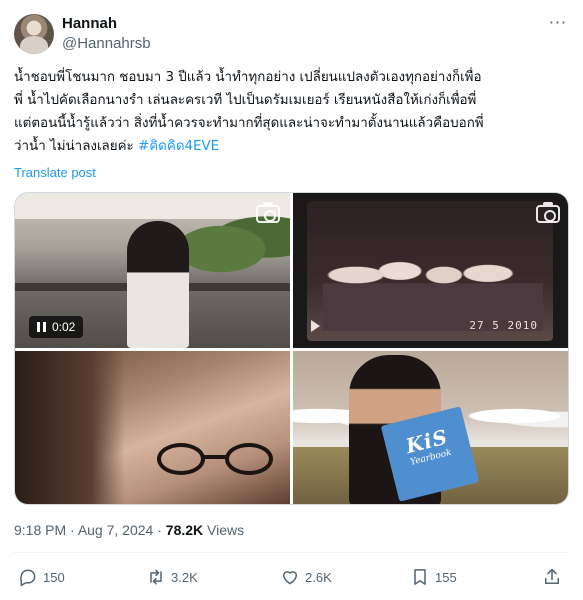 Image resolution: width=583 pixels, height=600 pixels. Describe the element at coordinates (76, 146) in the screenshot. I see `tweet-text-last: ว่าน้ำ ไม่น่าลงเลยค่ะ` at that location.